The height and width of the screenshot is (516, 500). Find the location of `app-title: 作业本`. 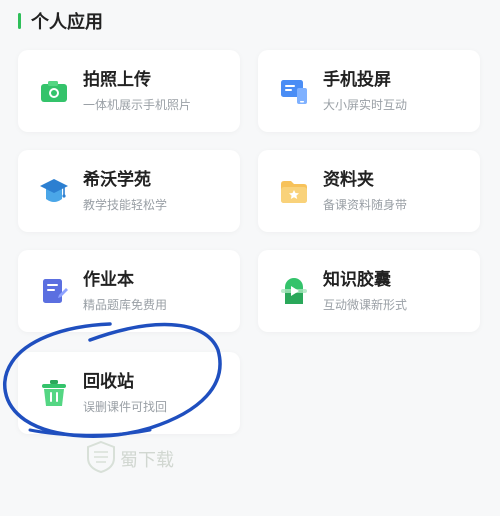

app-title: 作业本 is located at coordinates (108, 280).